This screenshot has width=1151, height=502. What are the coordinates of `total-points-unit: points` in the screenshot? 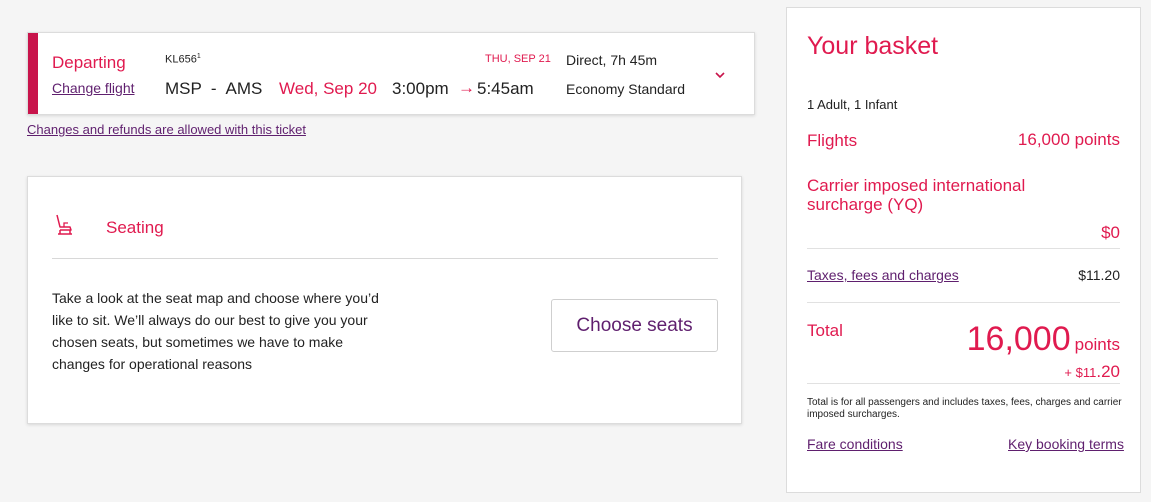 It's located at (1097, 344).